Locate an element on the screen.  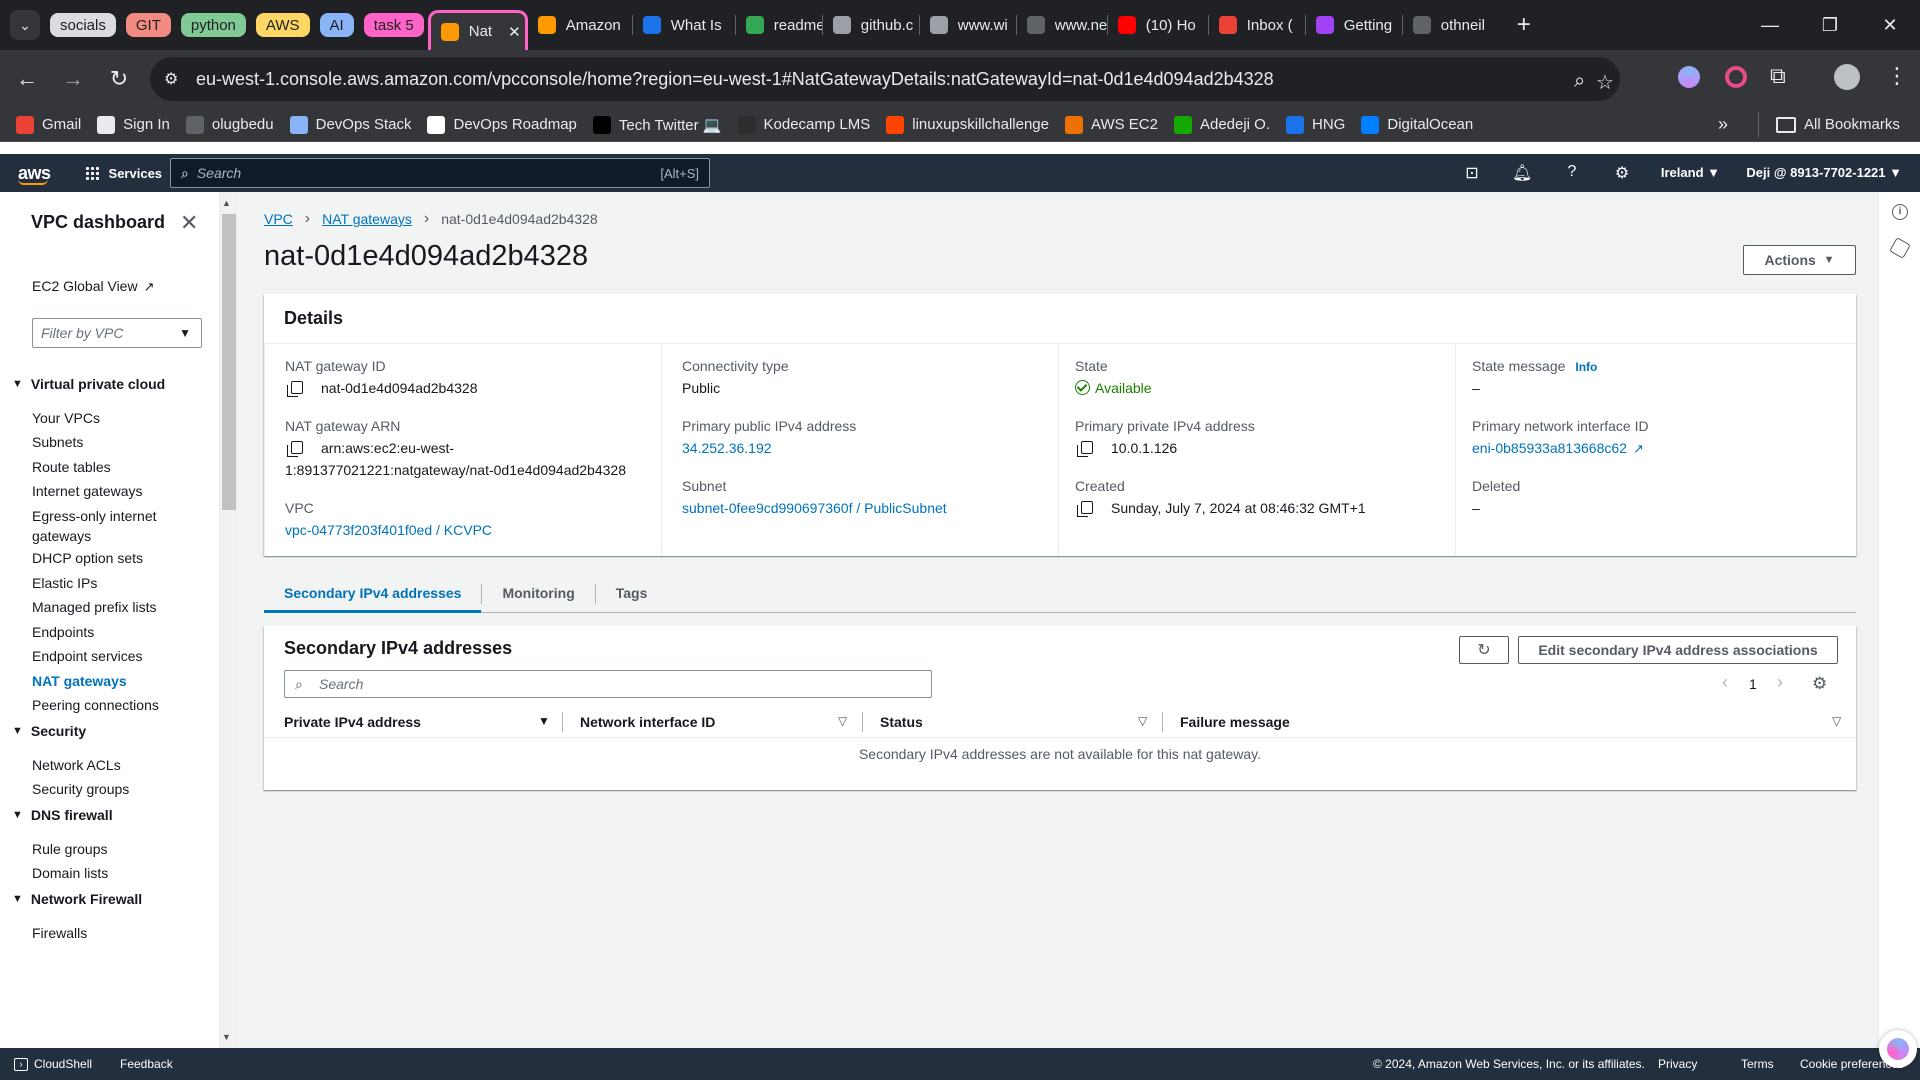
bookmark-item: Gmail is located at coordinates (48, 124).